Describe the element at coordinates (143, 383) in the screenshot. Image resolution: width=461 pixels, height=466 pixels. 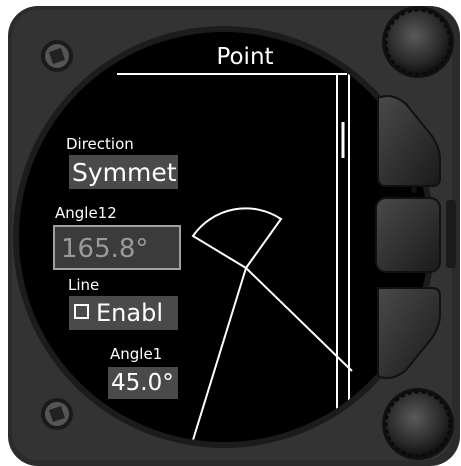
I see `angle1-field: 45.0°` at that location.